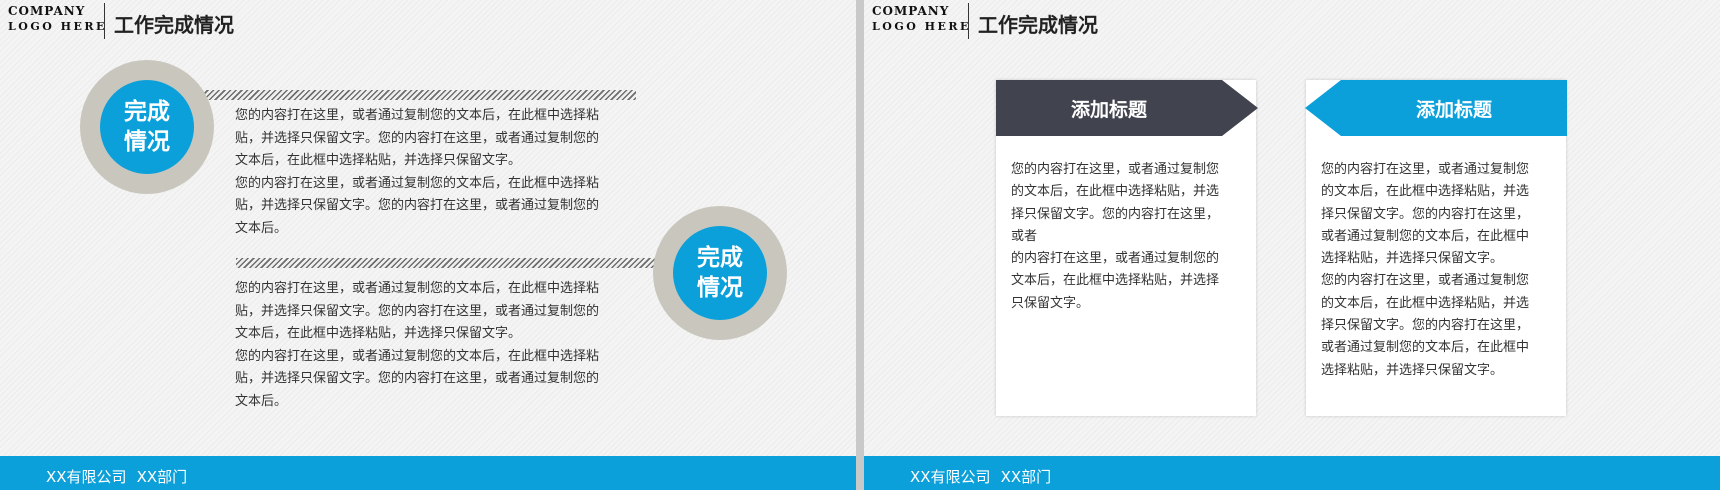 The height and width of the screenshot is (490, 1720). What do you see at coordinates (720, 258) in the screenshot?
I see `badge-bottom-line1: 完成` at bounding box center [720, 258].